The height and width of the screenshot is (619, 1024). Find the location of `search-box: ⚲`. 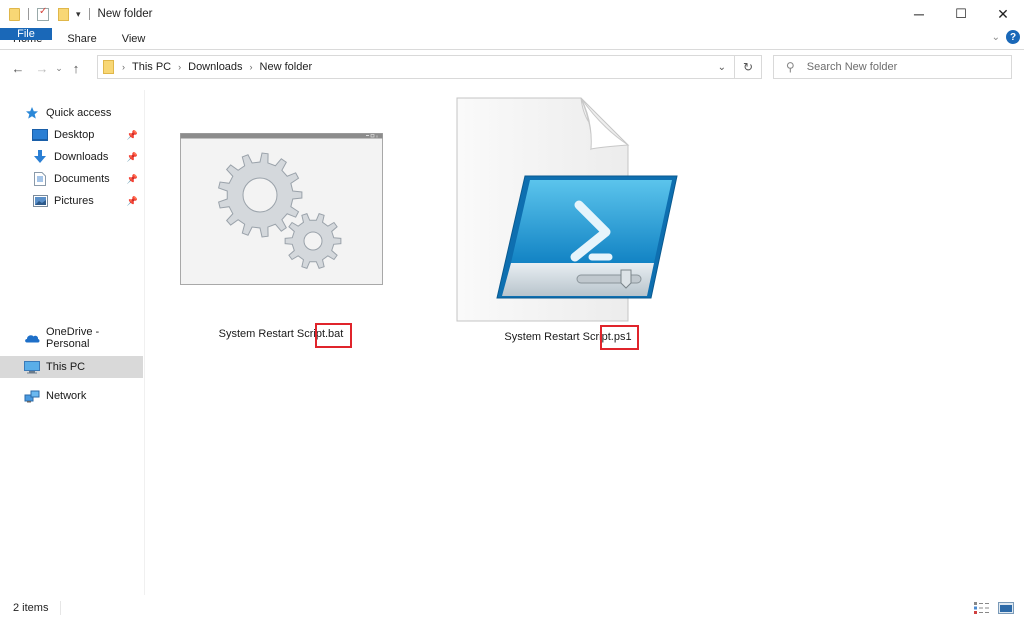

search-box: ⚲ is located at coordinates (892, 67).